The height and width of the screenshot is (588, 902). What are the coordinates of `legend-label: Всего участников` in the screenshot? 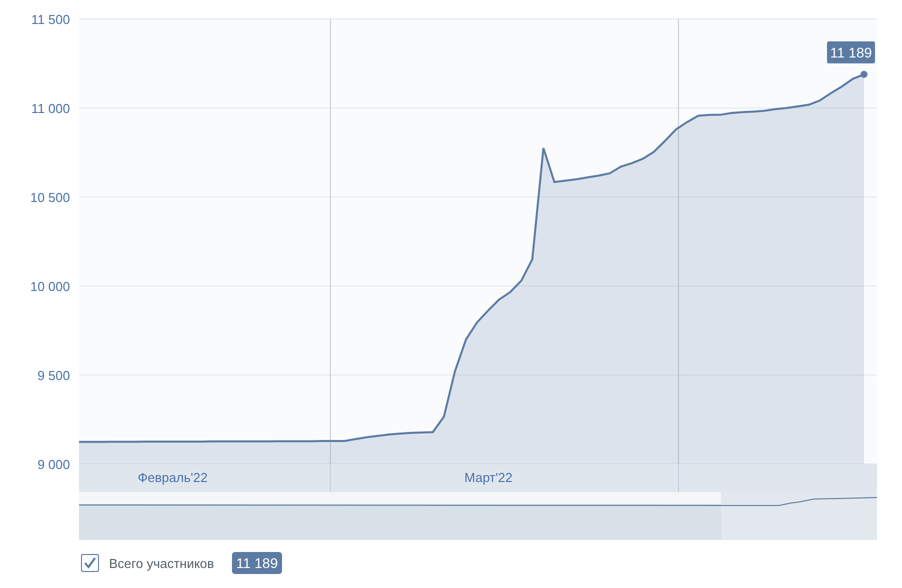 It's located at (161, 563).